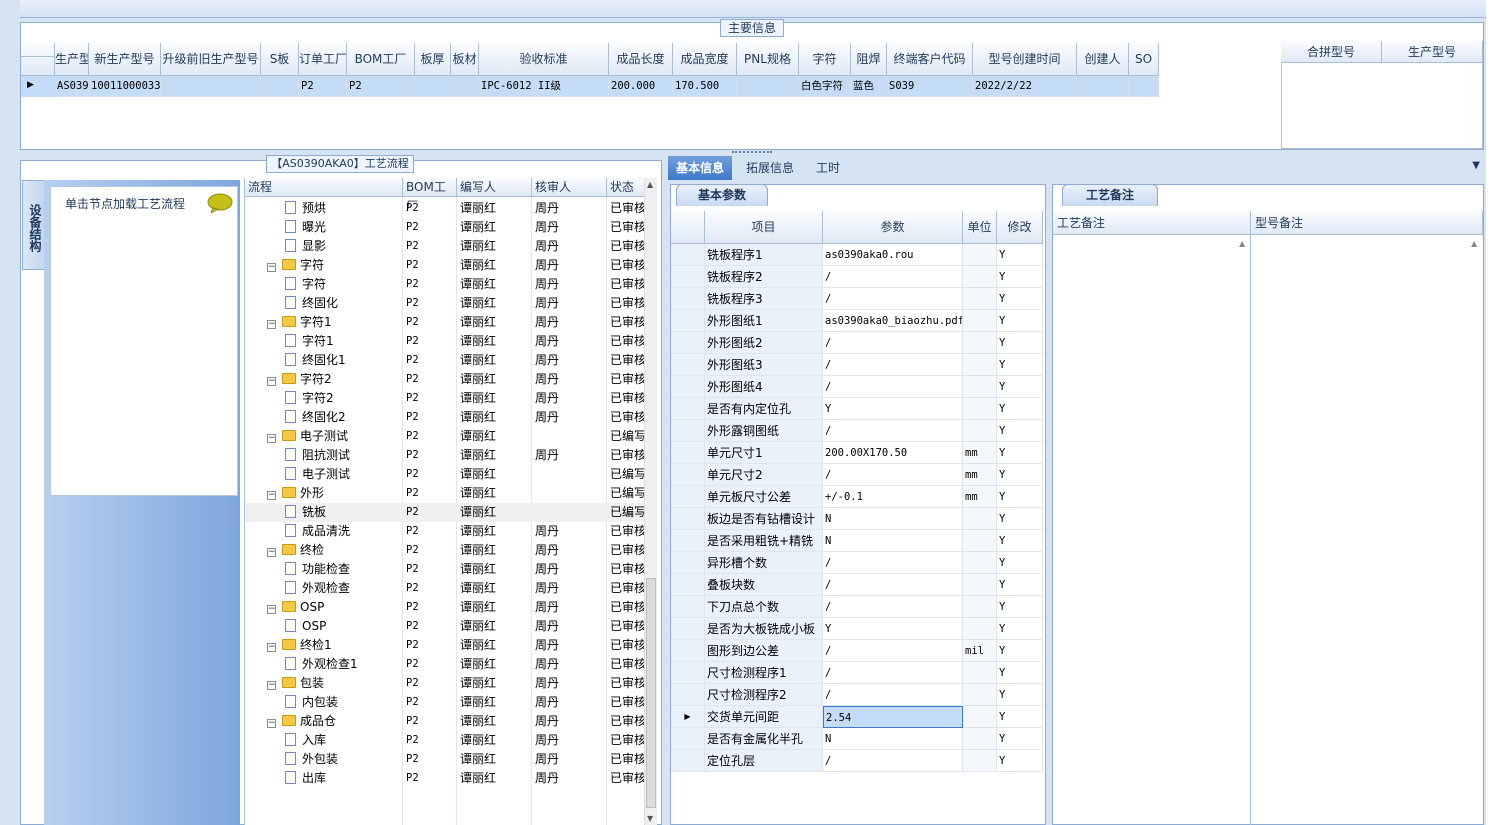 The height and width of the screenshot is (825, 1491). I want to click on tree-leaf-row: 终固化1 P2 谭丽红 周丹 已审核, so click(445, 360).